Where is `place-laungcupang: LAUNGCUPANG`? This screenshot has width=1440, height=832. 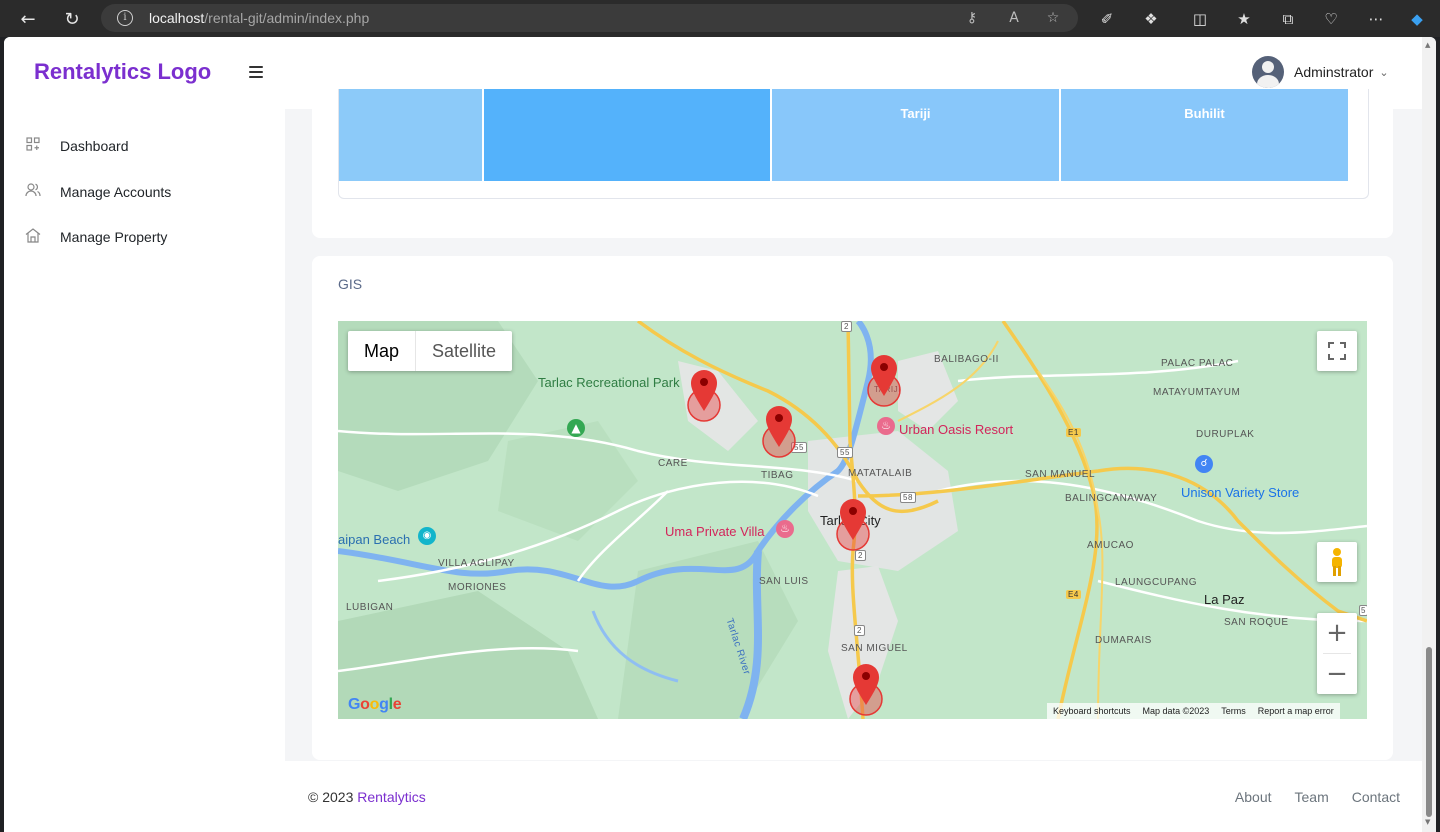 place-laungcupang: LAUNGCUPANG is located at coordinates (1156, 582).